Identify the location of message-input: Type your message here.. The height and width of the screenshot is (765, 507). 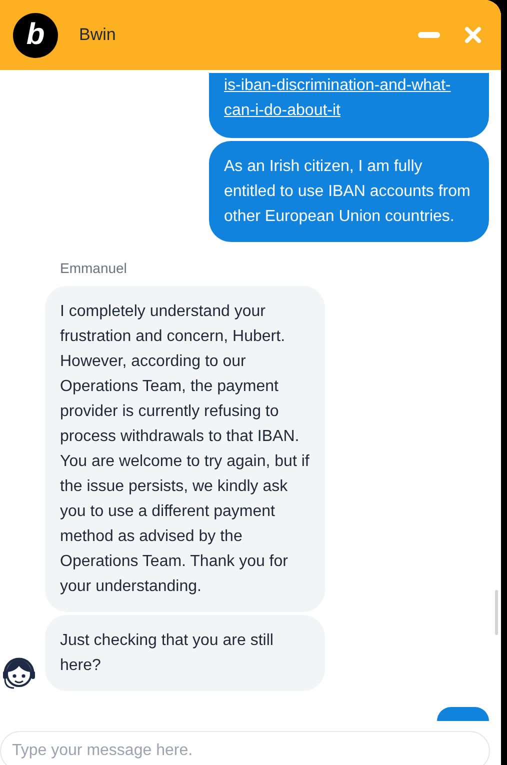
(245, 748).